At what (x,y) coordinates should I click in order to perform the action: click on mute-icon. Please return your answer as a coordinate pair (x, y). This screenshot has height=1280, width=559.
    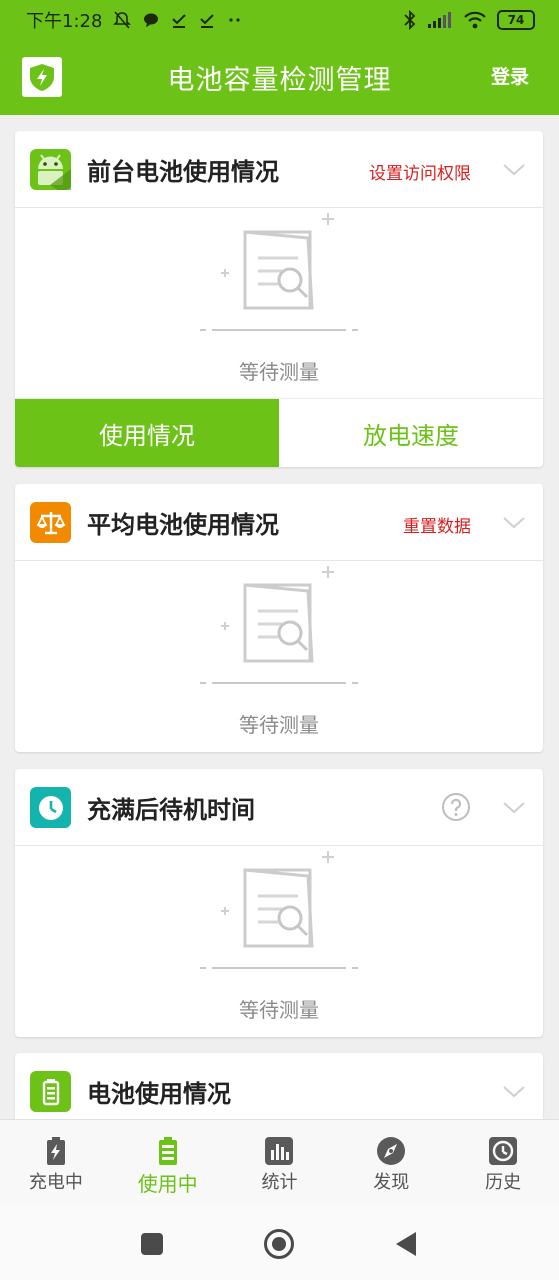
    Looking at the image, I should click on (122, 20).